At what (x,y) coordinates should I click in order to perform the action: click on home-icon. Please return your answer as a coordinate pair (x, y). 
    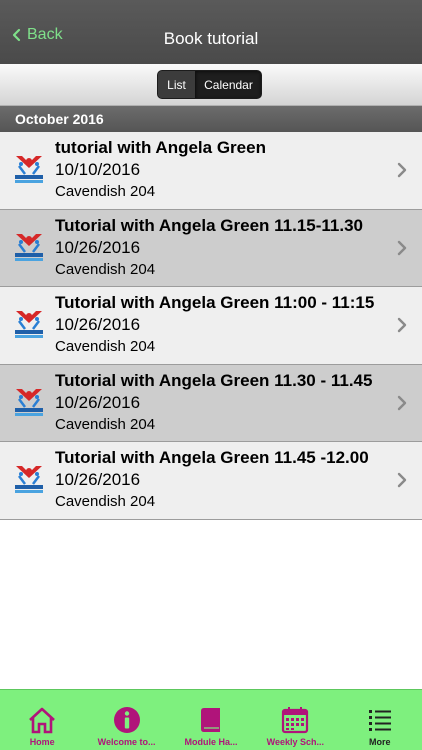
    Looking at the image, I should click on (42, 720).